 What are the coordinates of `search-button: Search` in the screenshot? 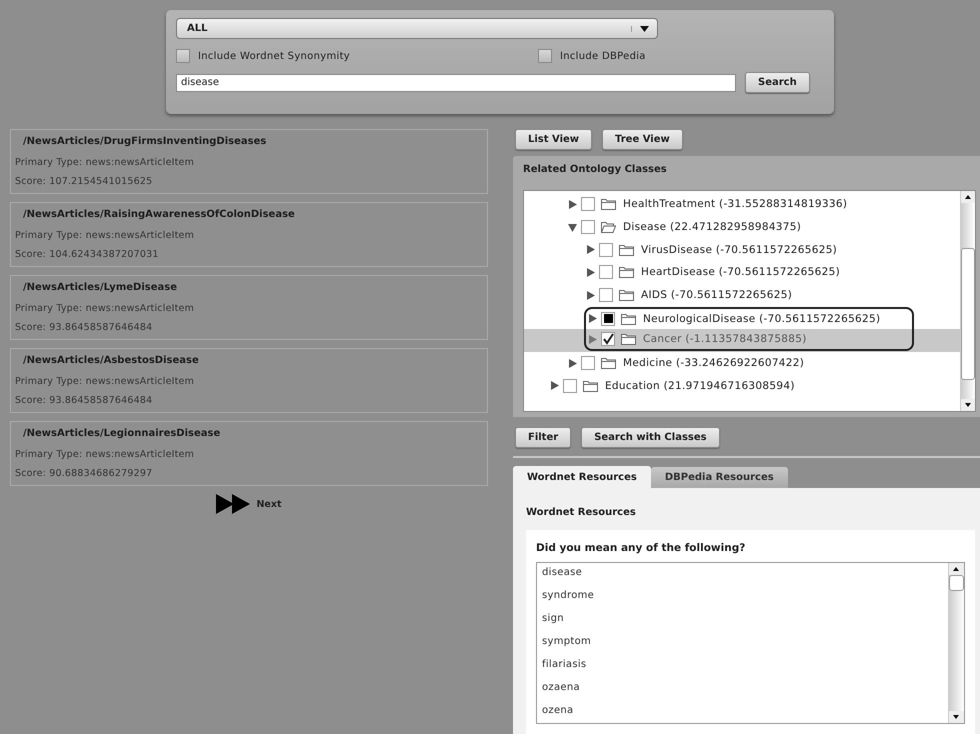 It's located at (777, 82).